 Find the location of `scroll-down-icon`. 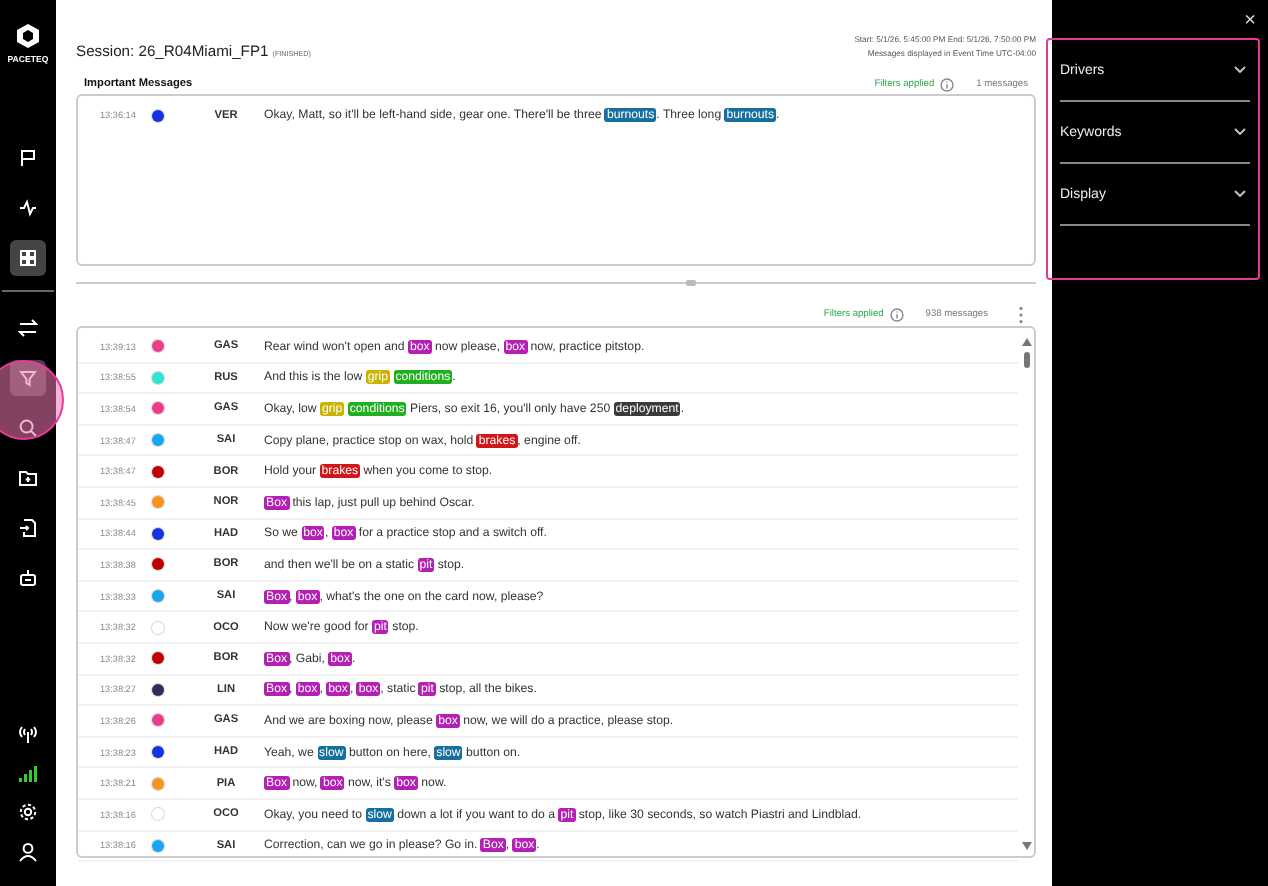

scroll-down-icon is located at coordinates (1026, 846).